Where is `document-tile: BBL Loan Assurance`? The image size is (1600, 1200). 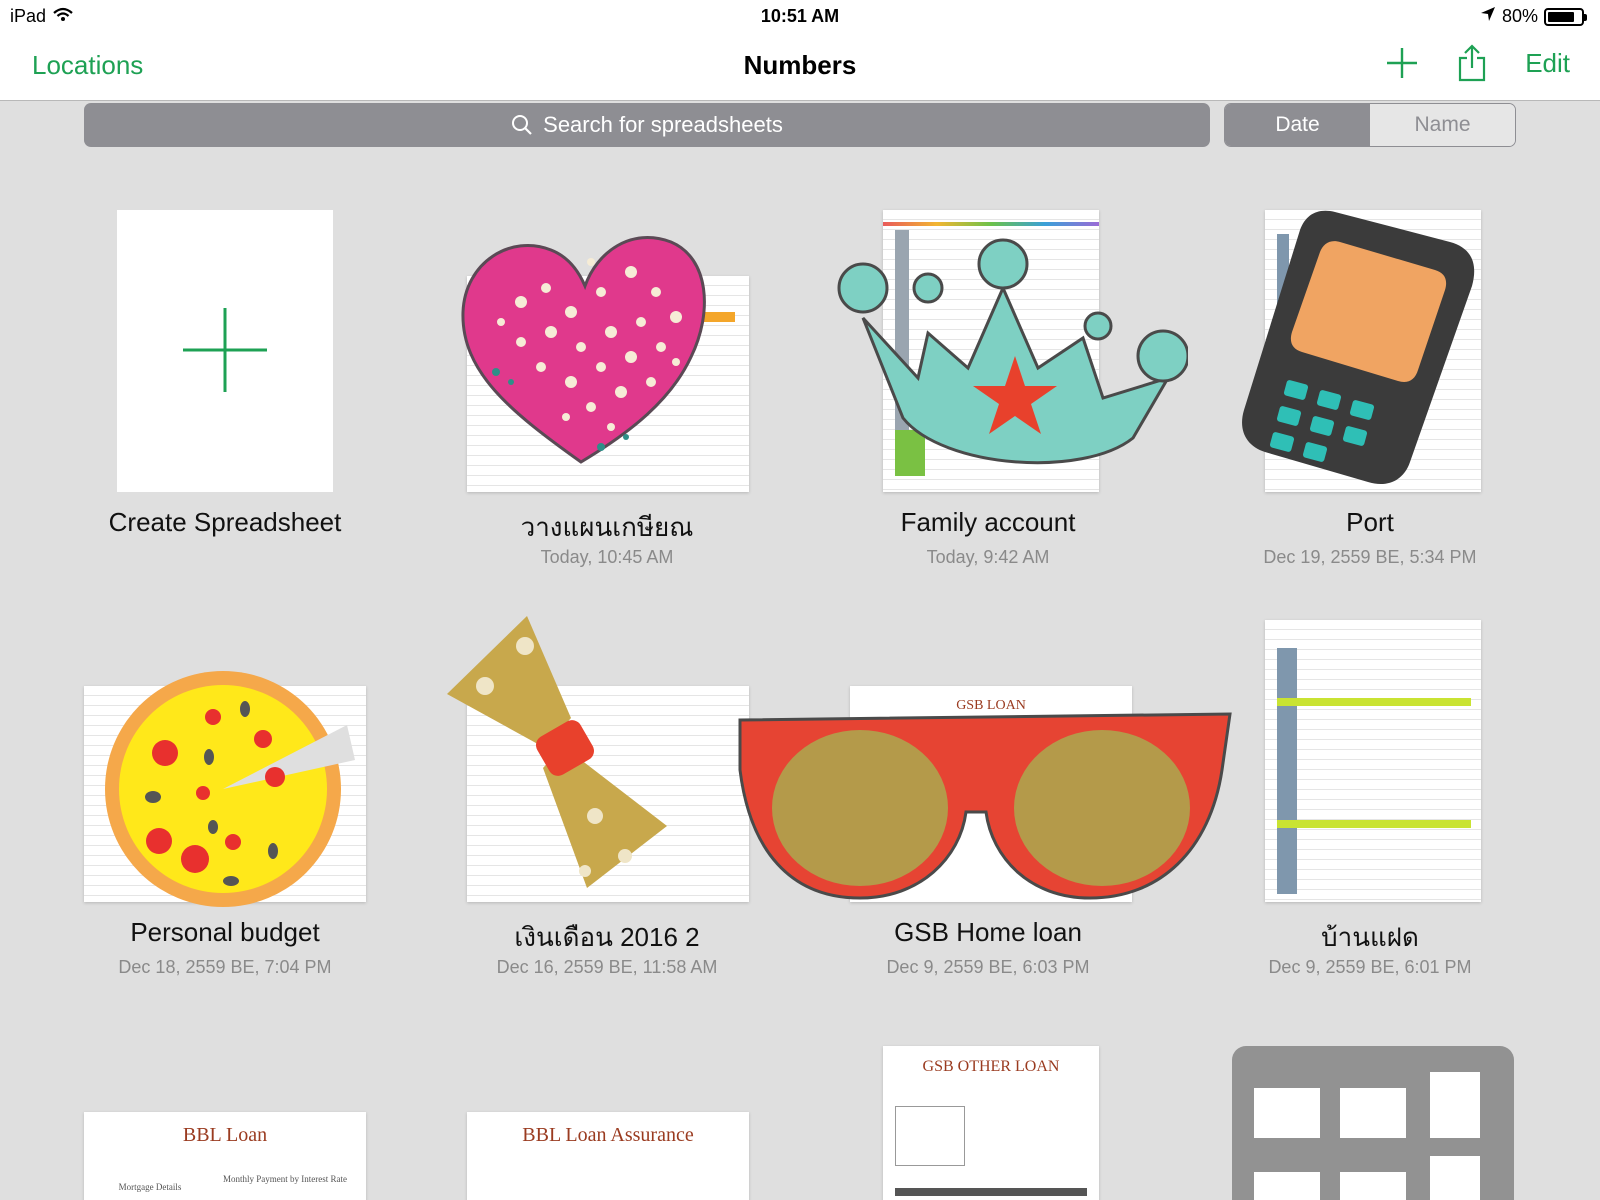 document-tile: BBL Loan Assurance is located at coordinates (607, 1115).